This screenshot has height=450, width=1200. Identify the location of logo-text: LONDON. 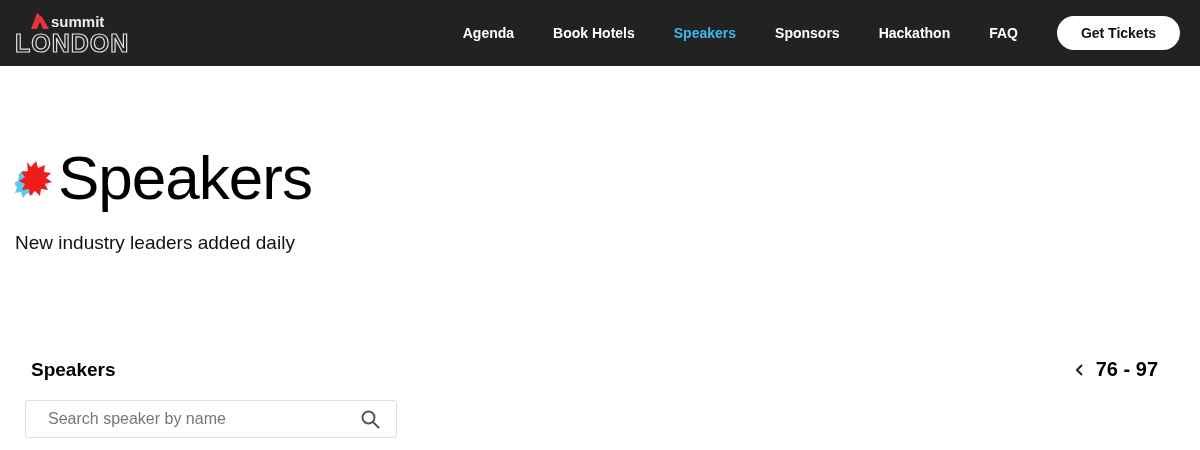
(73, 43).